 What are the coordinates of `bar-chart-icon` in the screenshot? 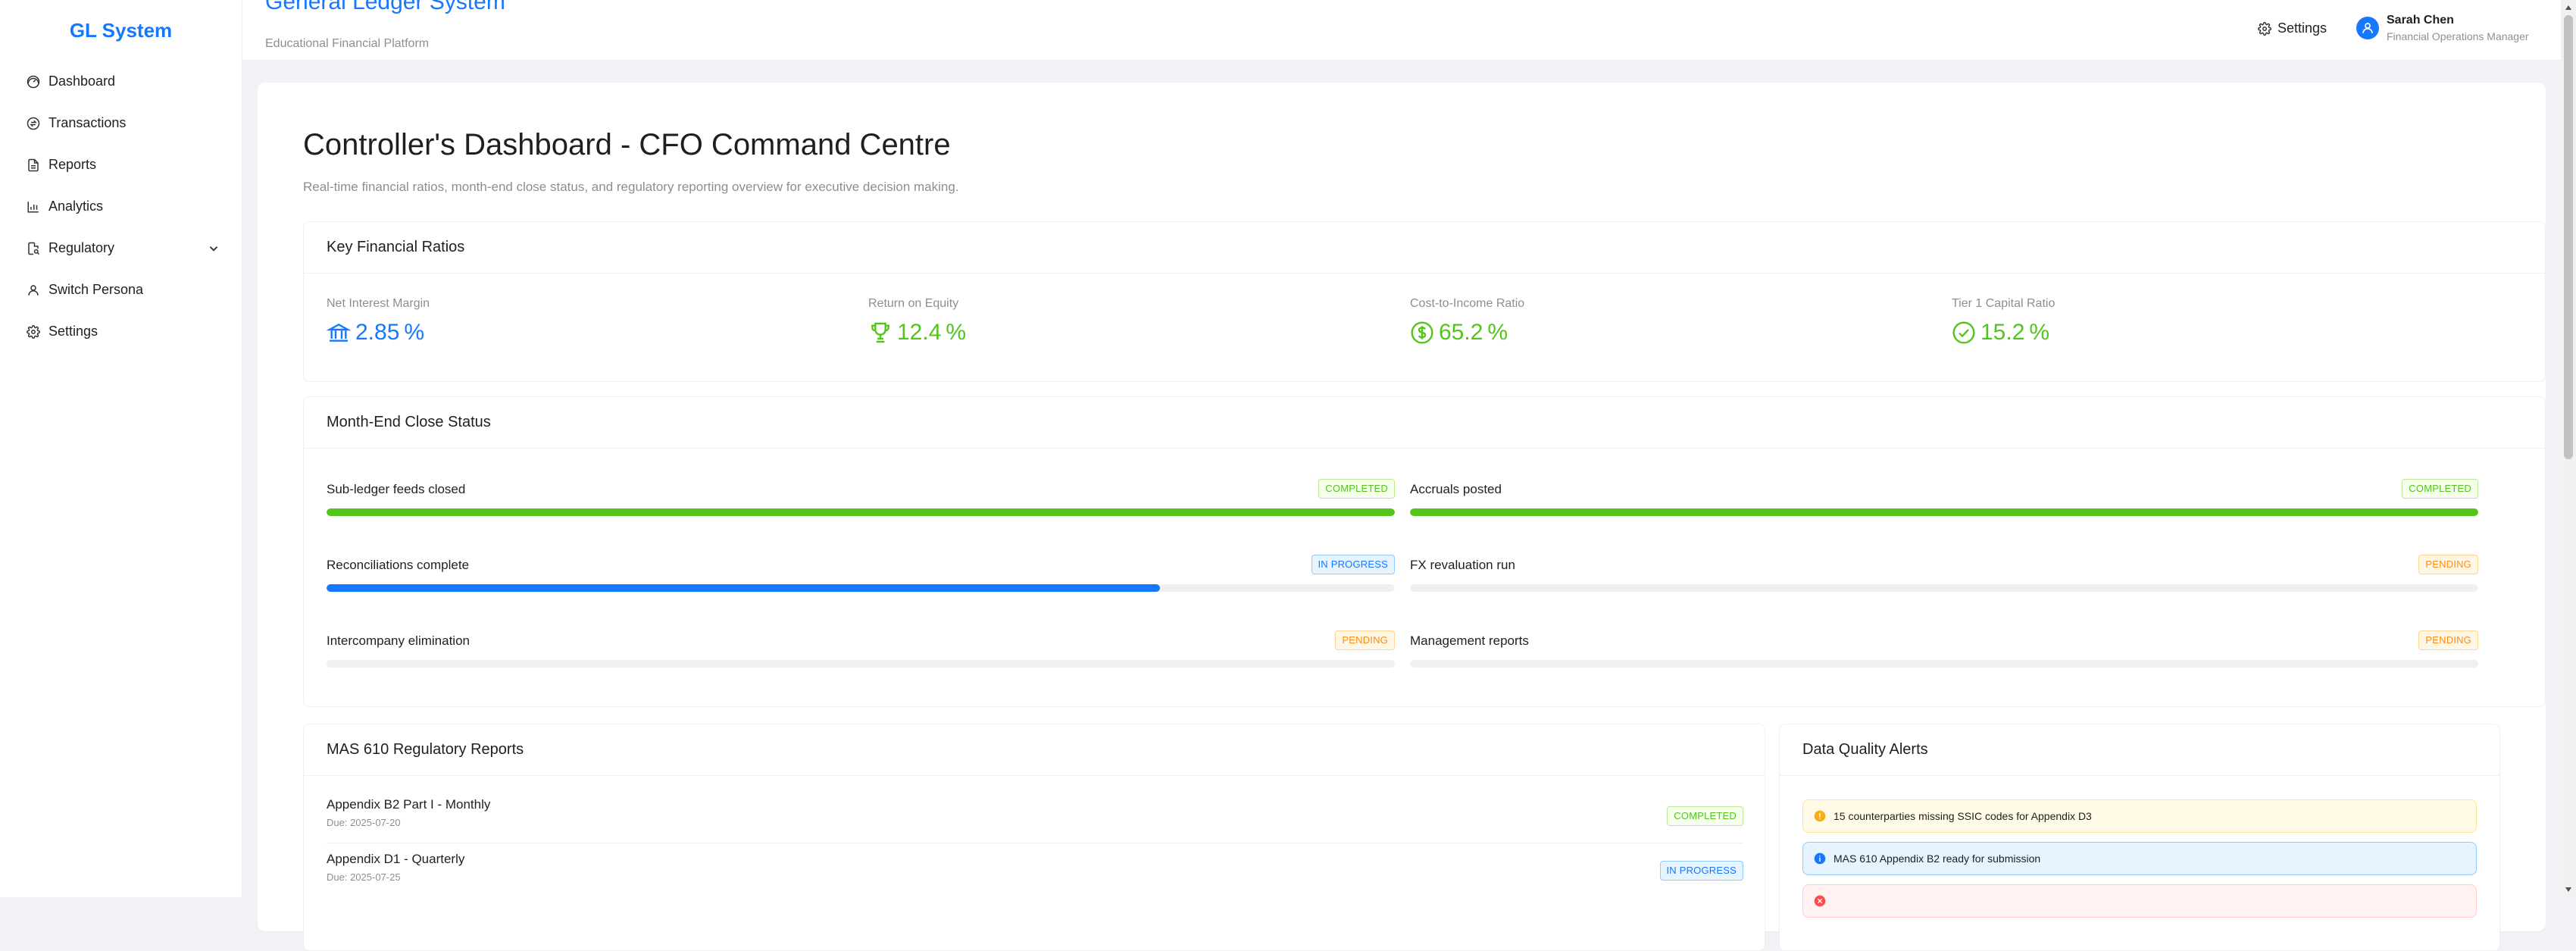 It's located at (33, 206).